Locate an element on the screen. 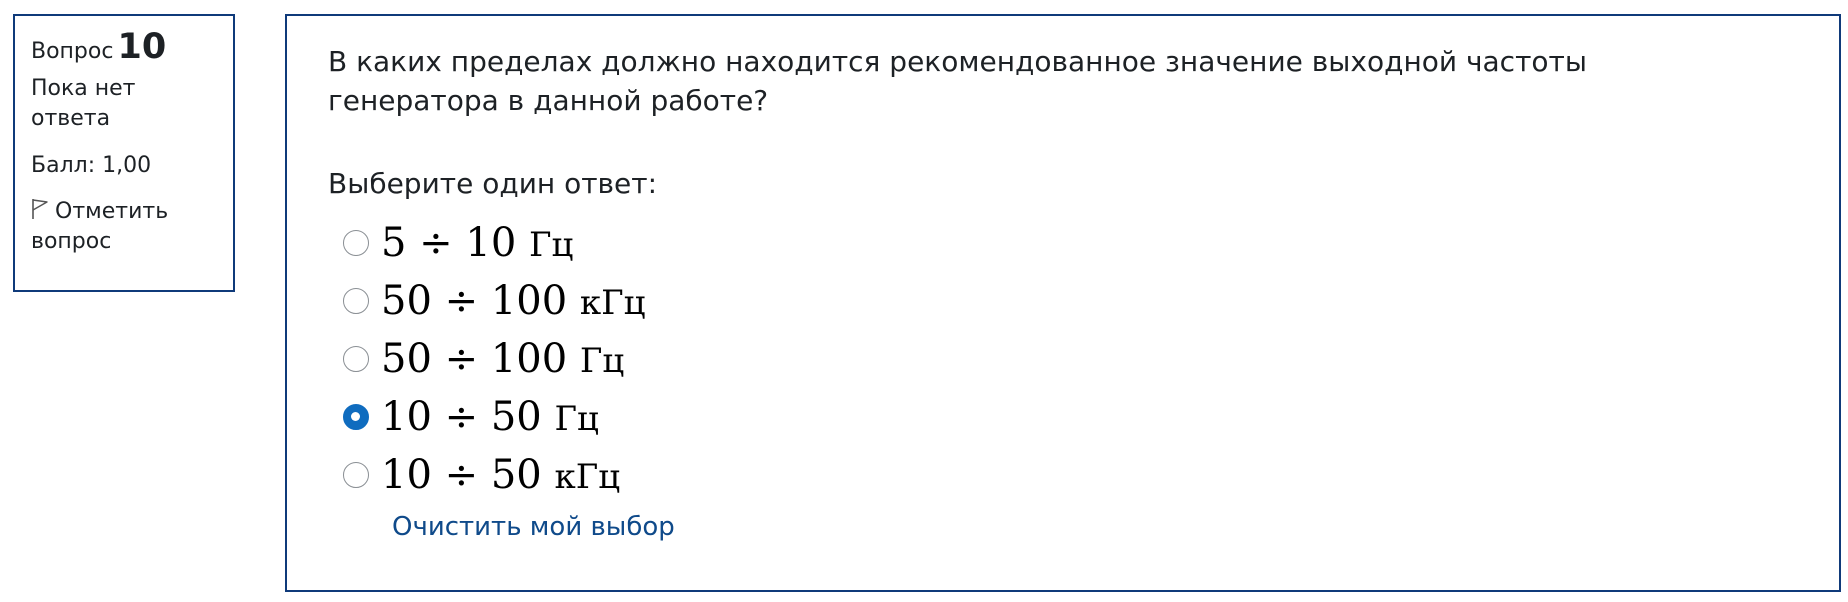 The height and width of the screenshot is (602, 1848). flag-question-link: Отметить вопрос is located at coordinates (124, 227).